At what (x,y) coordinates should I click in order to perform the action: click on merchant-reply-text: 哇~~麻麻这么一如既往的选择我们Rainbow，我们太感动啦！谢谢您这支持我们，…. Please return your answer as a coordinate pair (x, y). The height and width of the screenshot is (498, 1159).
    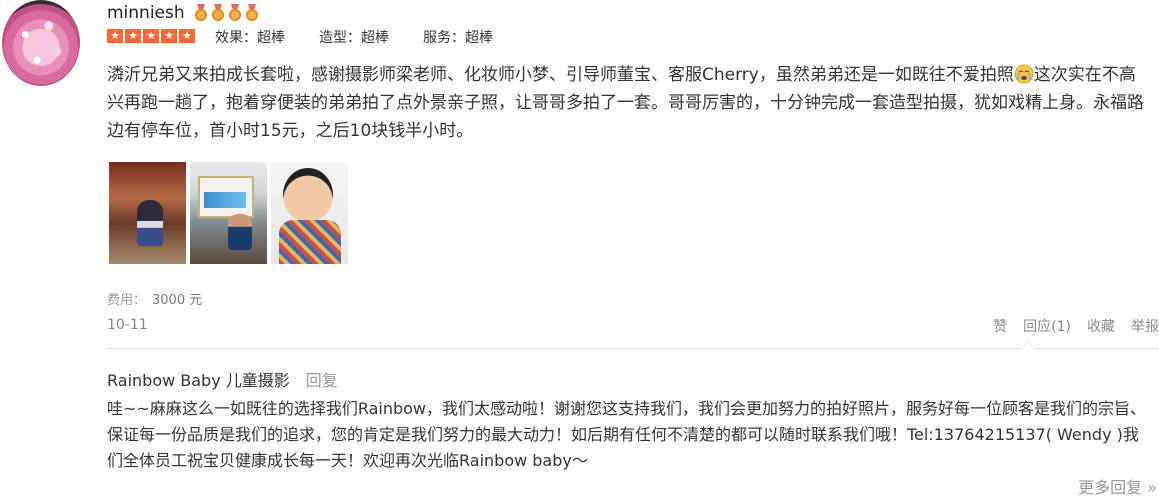
    Looking at the image, I should click on (627, 434).